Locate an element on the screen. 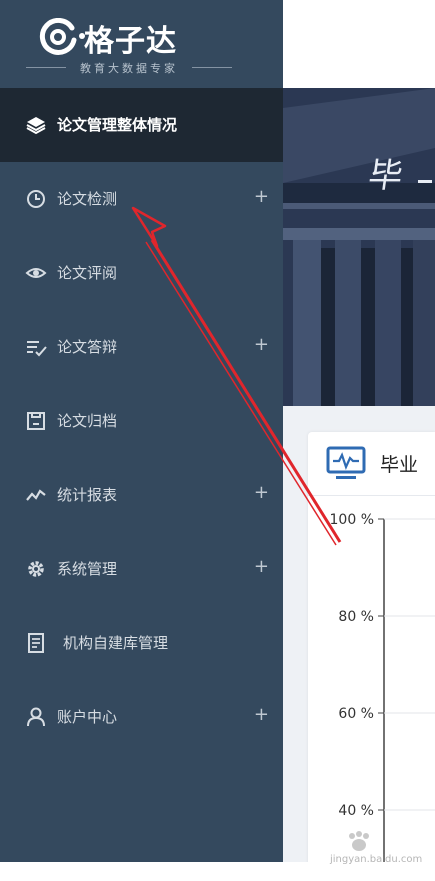  logo: 格子达 教育大数据专家 is located at coordinates (141, 44).